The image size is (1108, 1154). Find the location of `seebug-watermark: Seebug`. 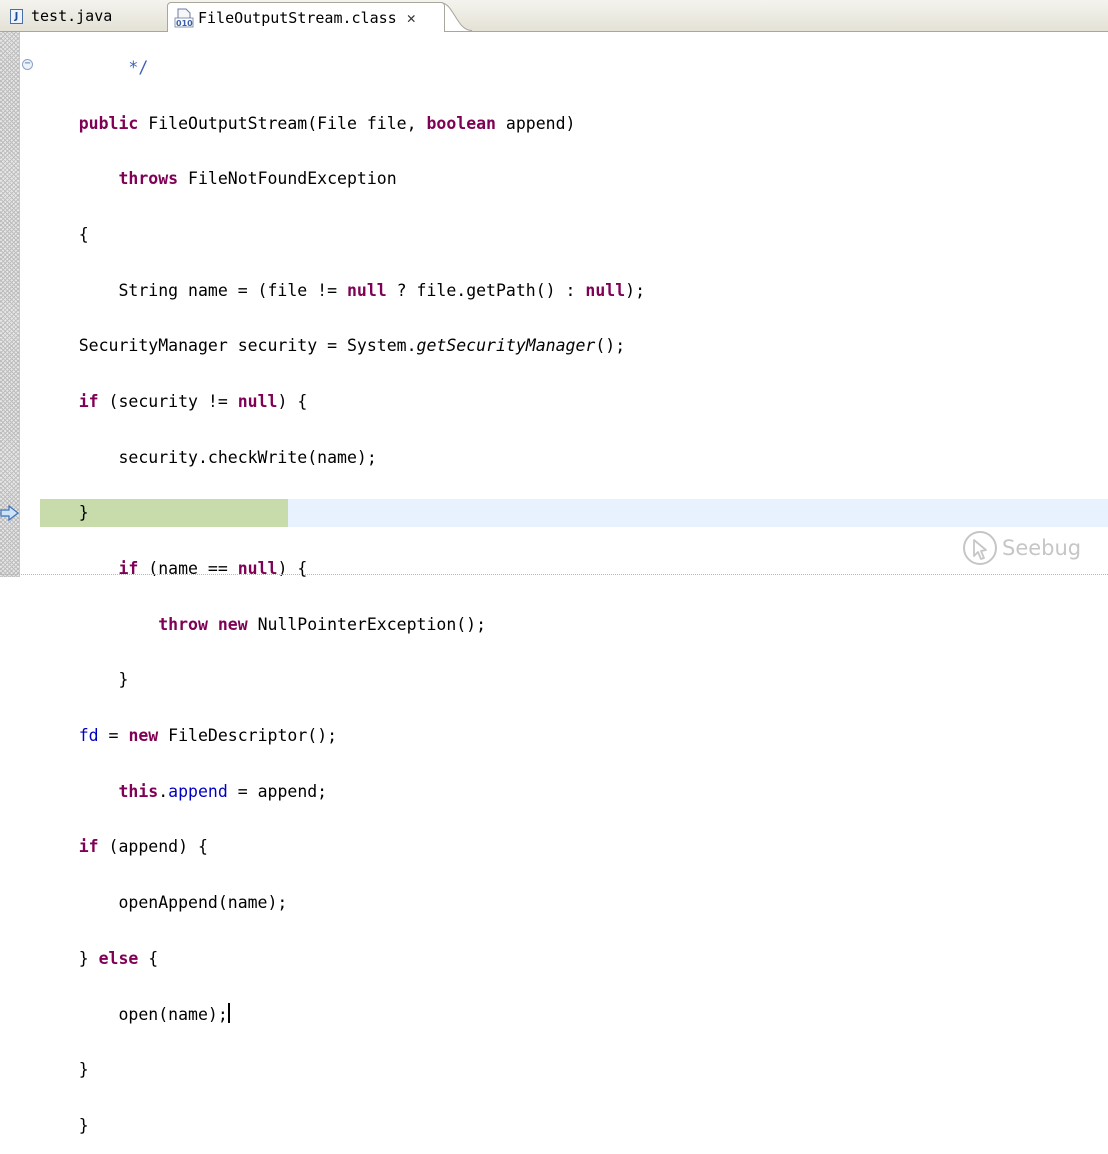

seebug-watermark: Seebug is located at coordinates (1021, 548).